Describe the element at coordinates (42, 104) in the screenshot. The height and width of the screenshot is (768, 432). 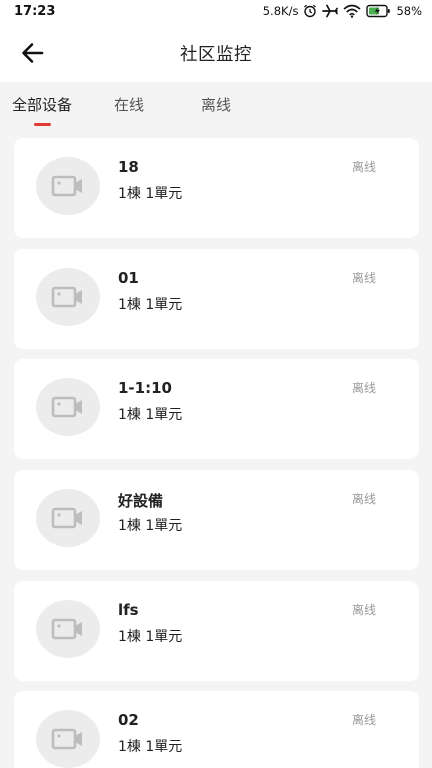
I see `tab-all-devices: 全部设备` at that location.